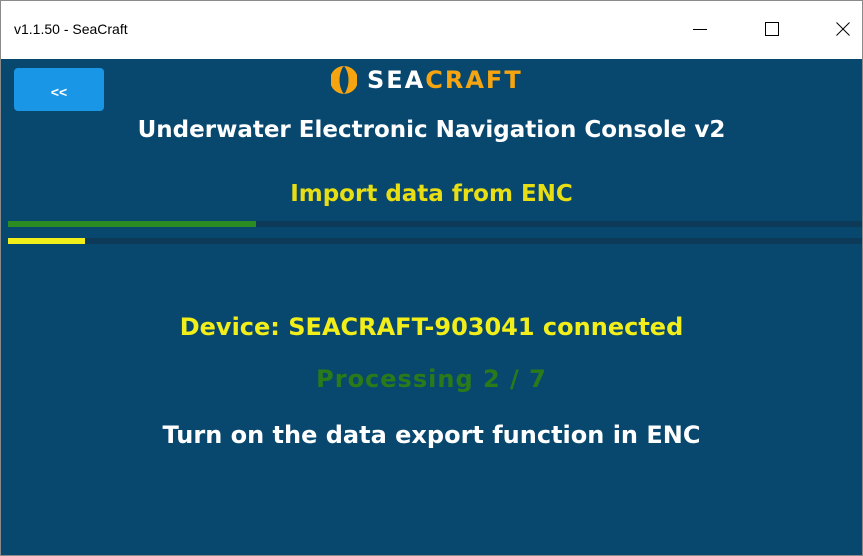 The width and height of the screenshot is (863, 556). I want to click on step-progress-bar, so click(435, 241).